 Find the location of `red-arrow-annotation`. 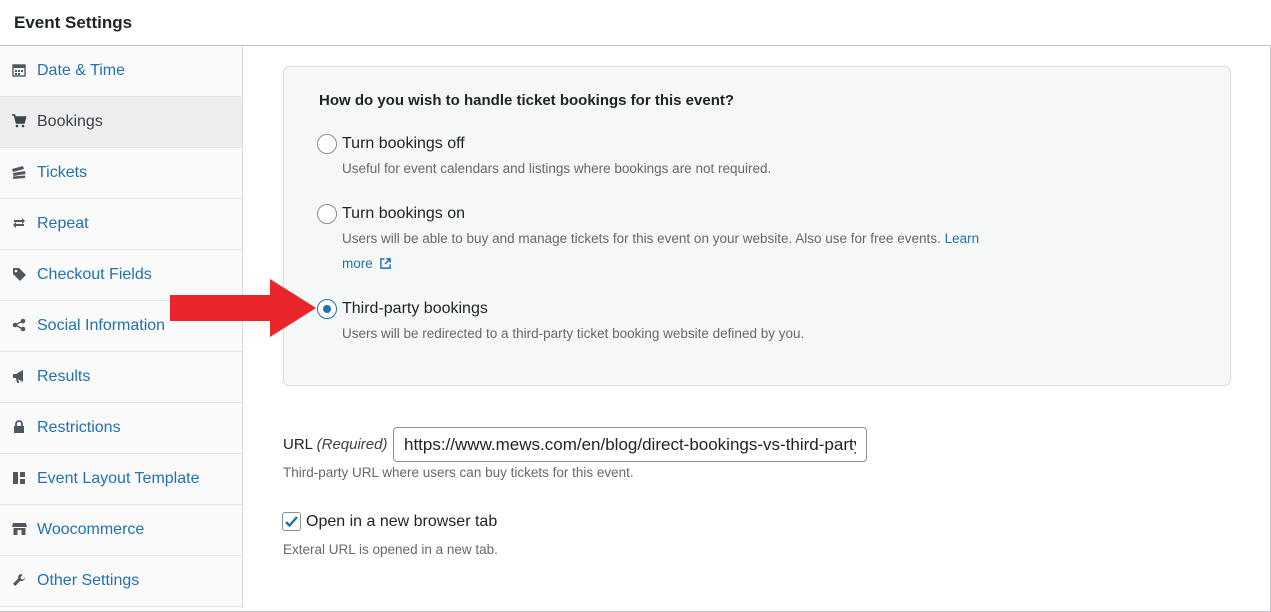

red-arrow-annotation is located at coordinates (243, 308).